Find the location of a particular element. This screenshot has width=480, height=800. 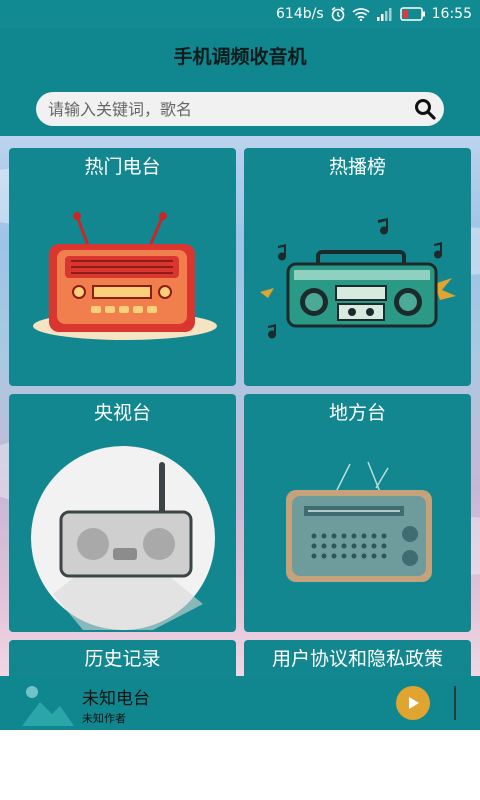

retro-radio-icon is located at coordinates (359, 521).